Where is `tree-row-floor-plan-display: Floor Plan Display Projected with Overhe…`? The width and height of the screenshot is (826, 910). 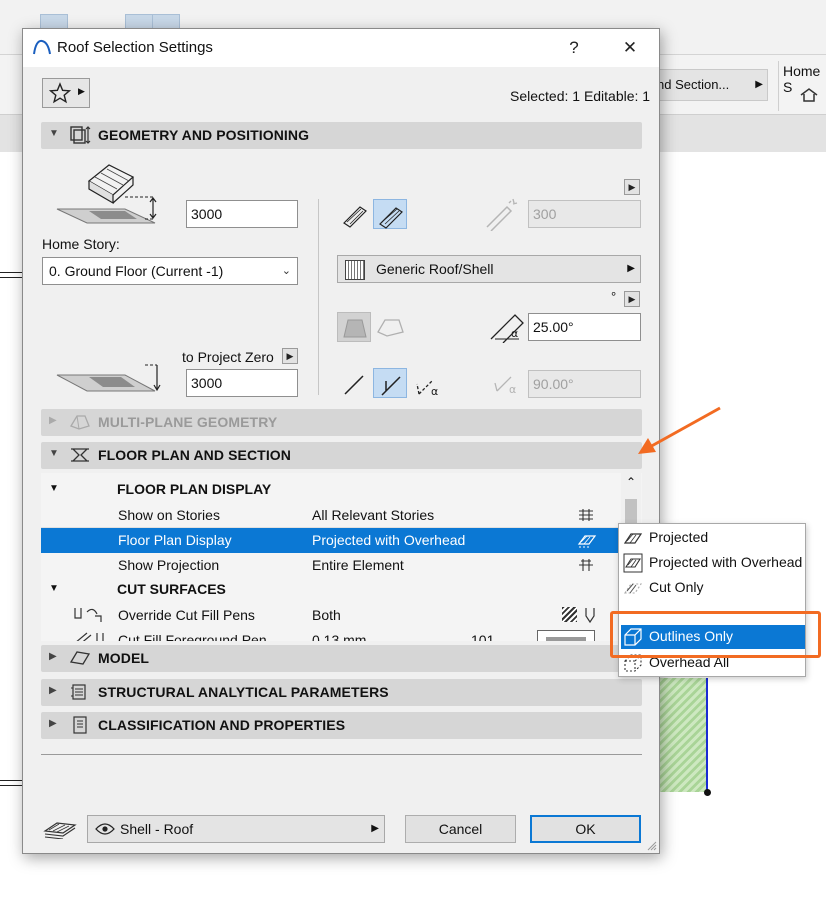 tree-row-floor-plan-display: Floor Plan Display Projected with Overhe… is located at coordinates (330, 540).